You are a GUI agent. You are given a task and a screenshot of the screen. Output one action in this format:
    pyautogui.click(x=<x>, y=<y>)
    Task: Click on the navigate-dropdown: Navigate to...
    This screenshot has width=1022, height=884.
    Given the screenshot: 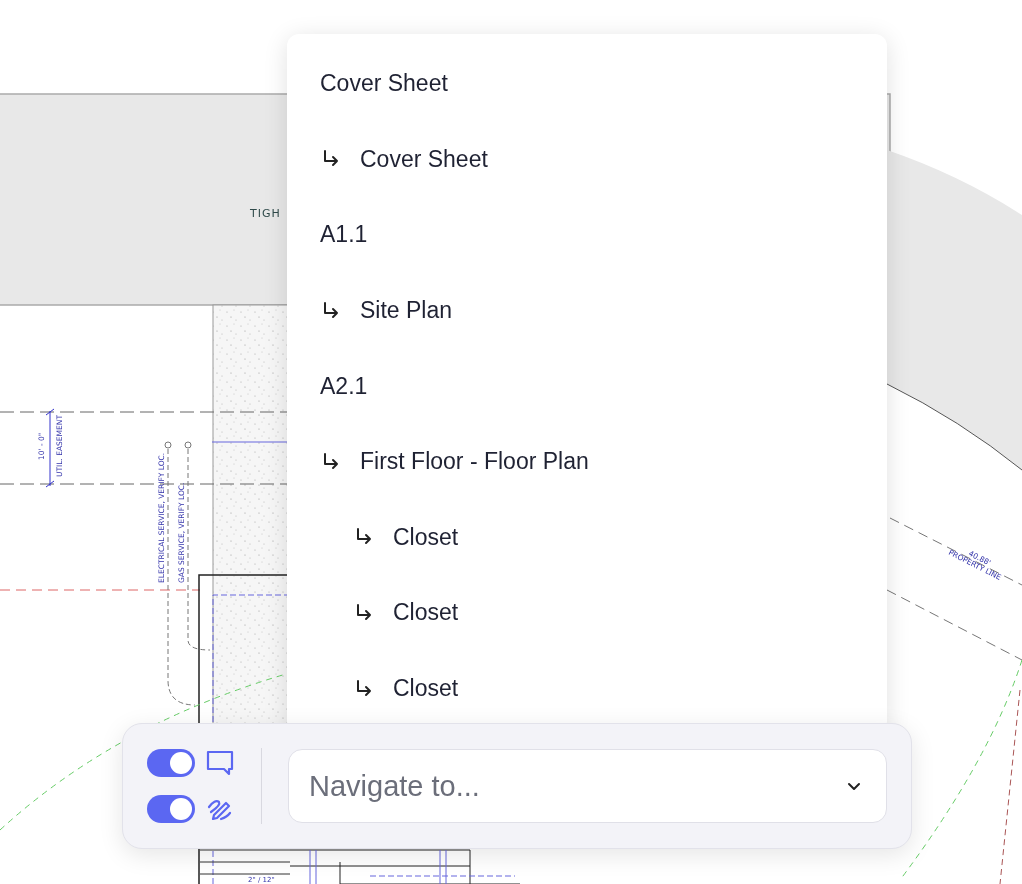 What is the action you would take?
    pyautogui.click(x=587, y=786)
    